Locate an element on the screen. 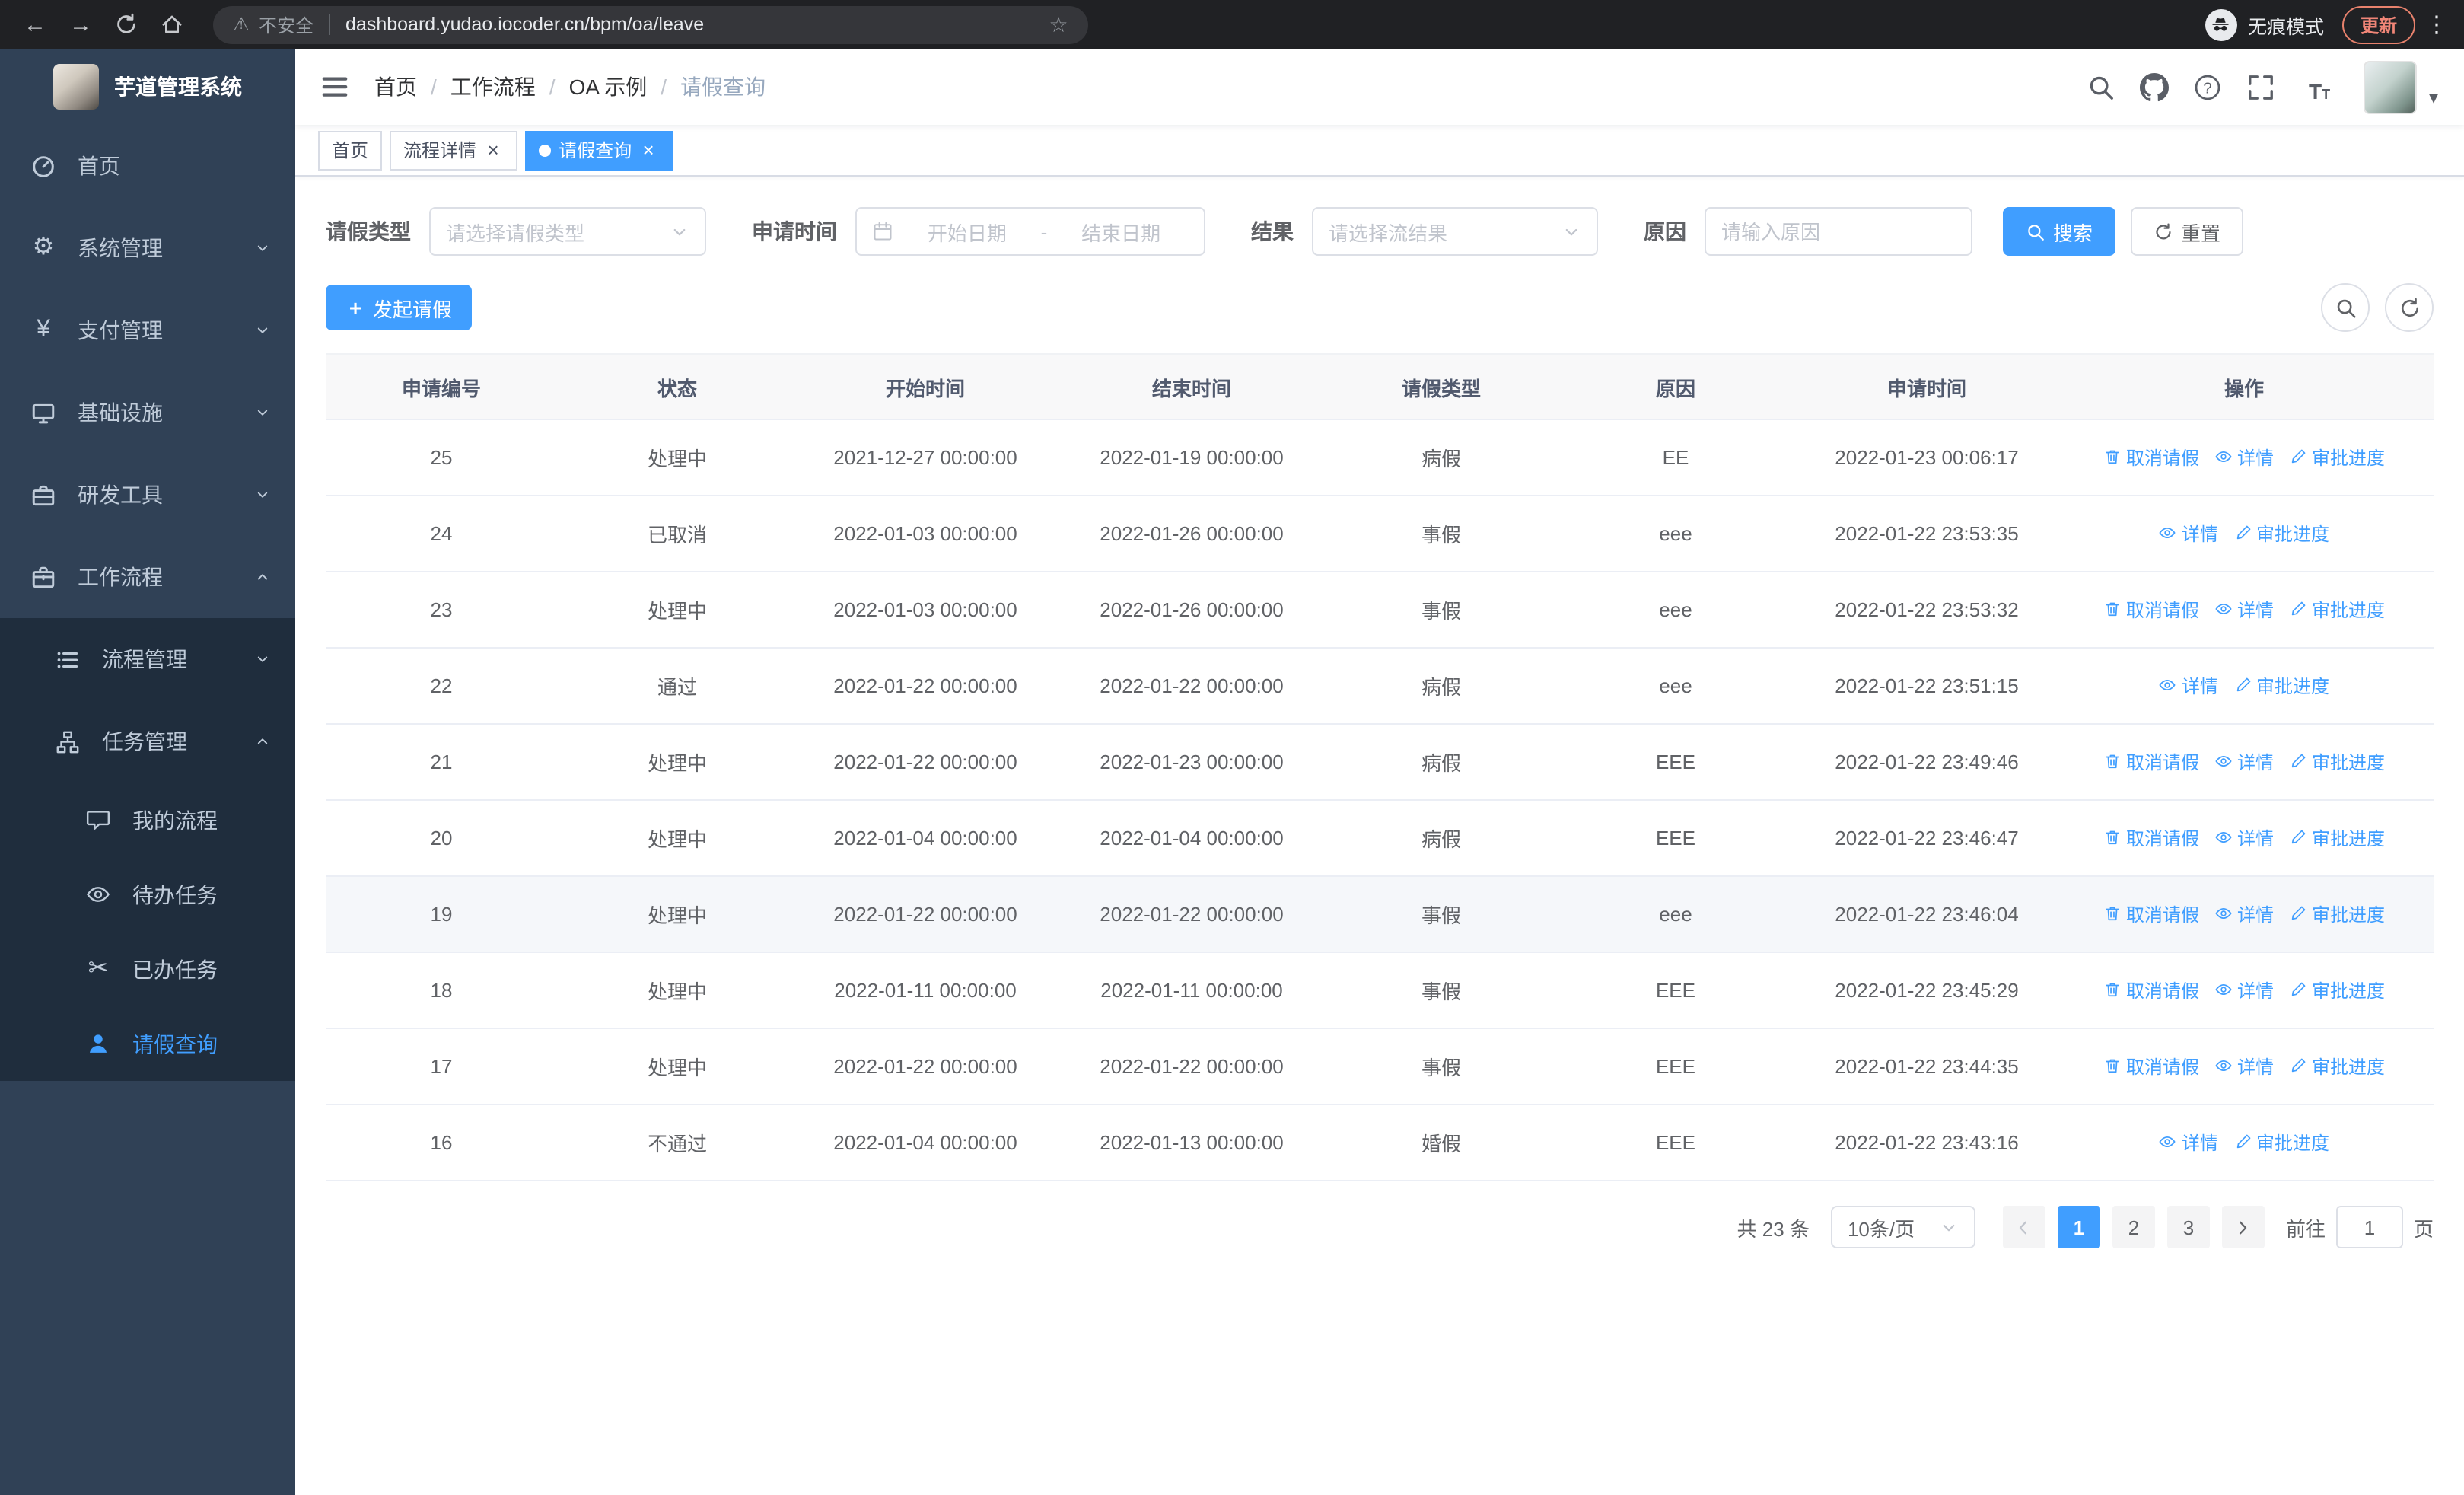 The image size is (2464, 1495). result-select: 请选择流结果 is located at coordinates (1455, 231).